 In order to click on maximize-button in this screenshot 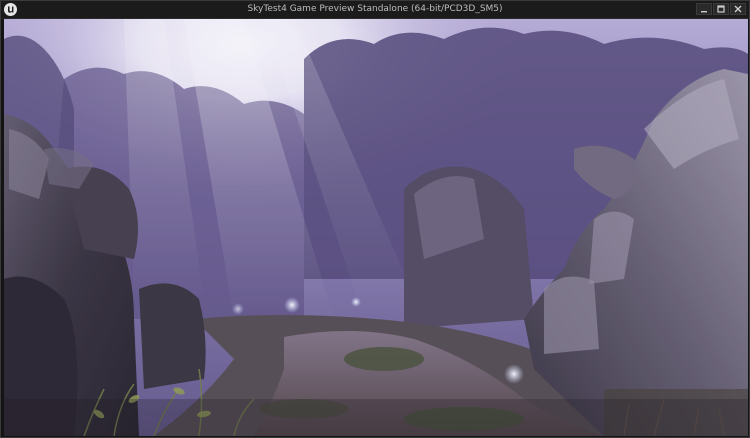, I will do `click(721, 9)`.